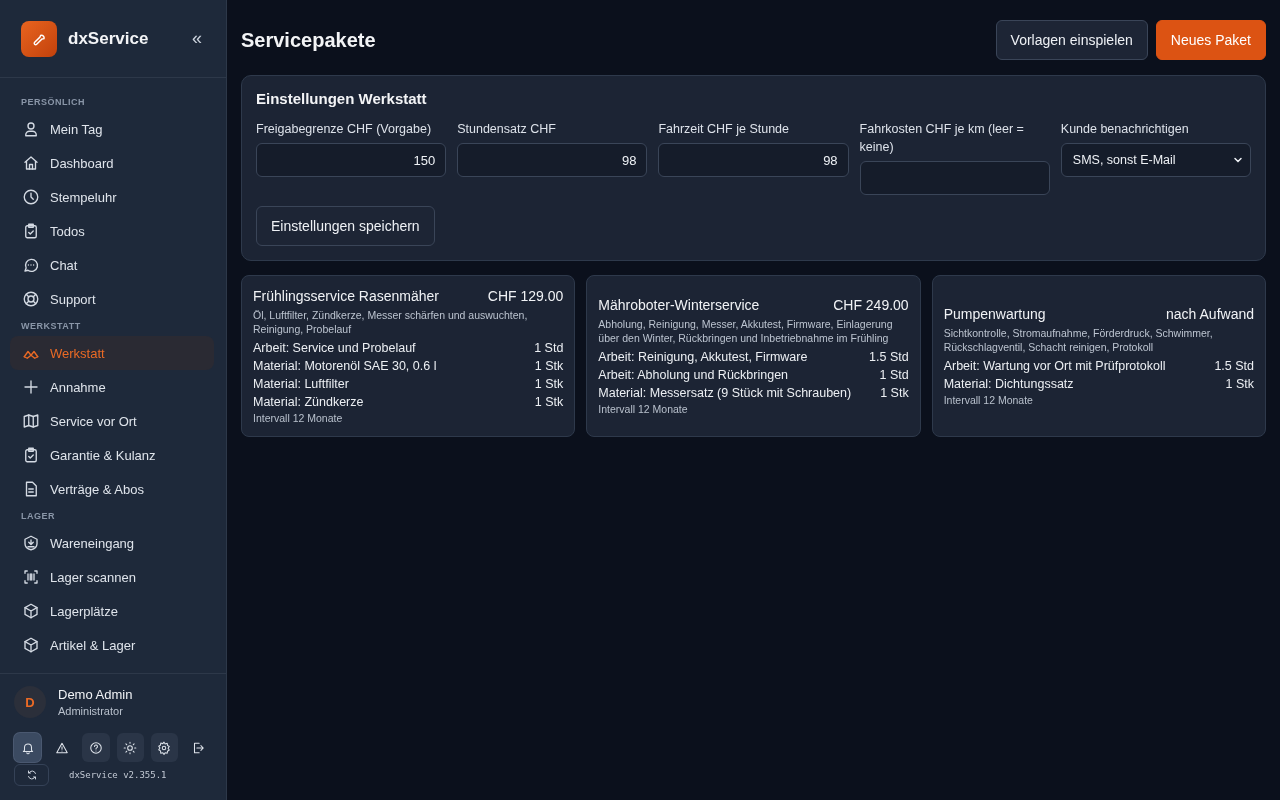 This screenshot has height=800, width=1280. I want to click on sun-icon, so click(130, 747).